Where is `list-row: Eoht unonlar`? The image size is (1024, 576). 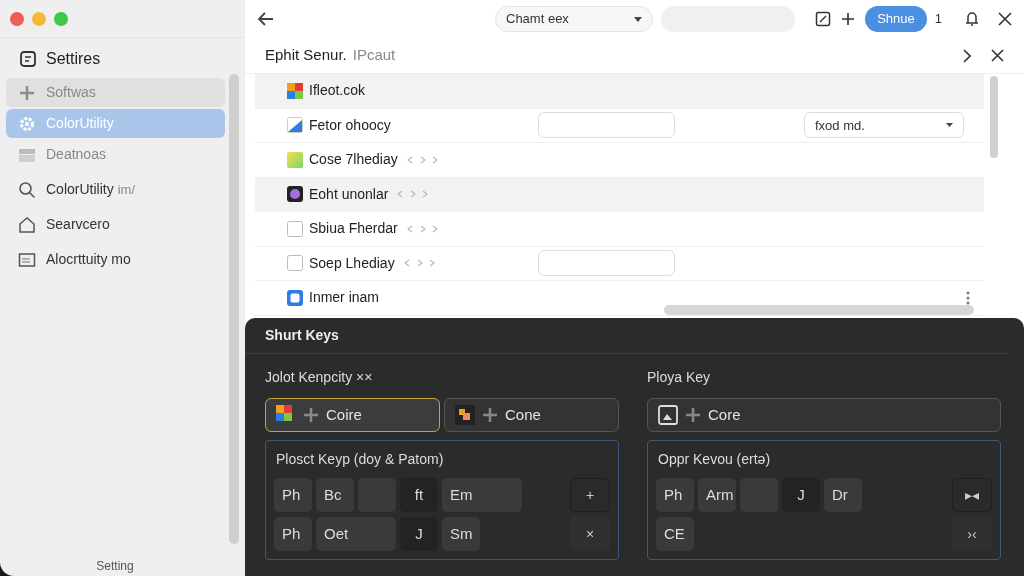 list-row: Eoht unonlar is located at coordinates (619, 194).